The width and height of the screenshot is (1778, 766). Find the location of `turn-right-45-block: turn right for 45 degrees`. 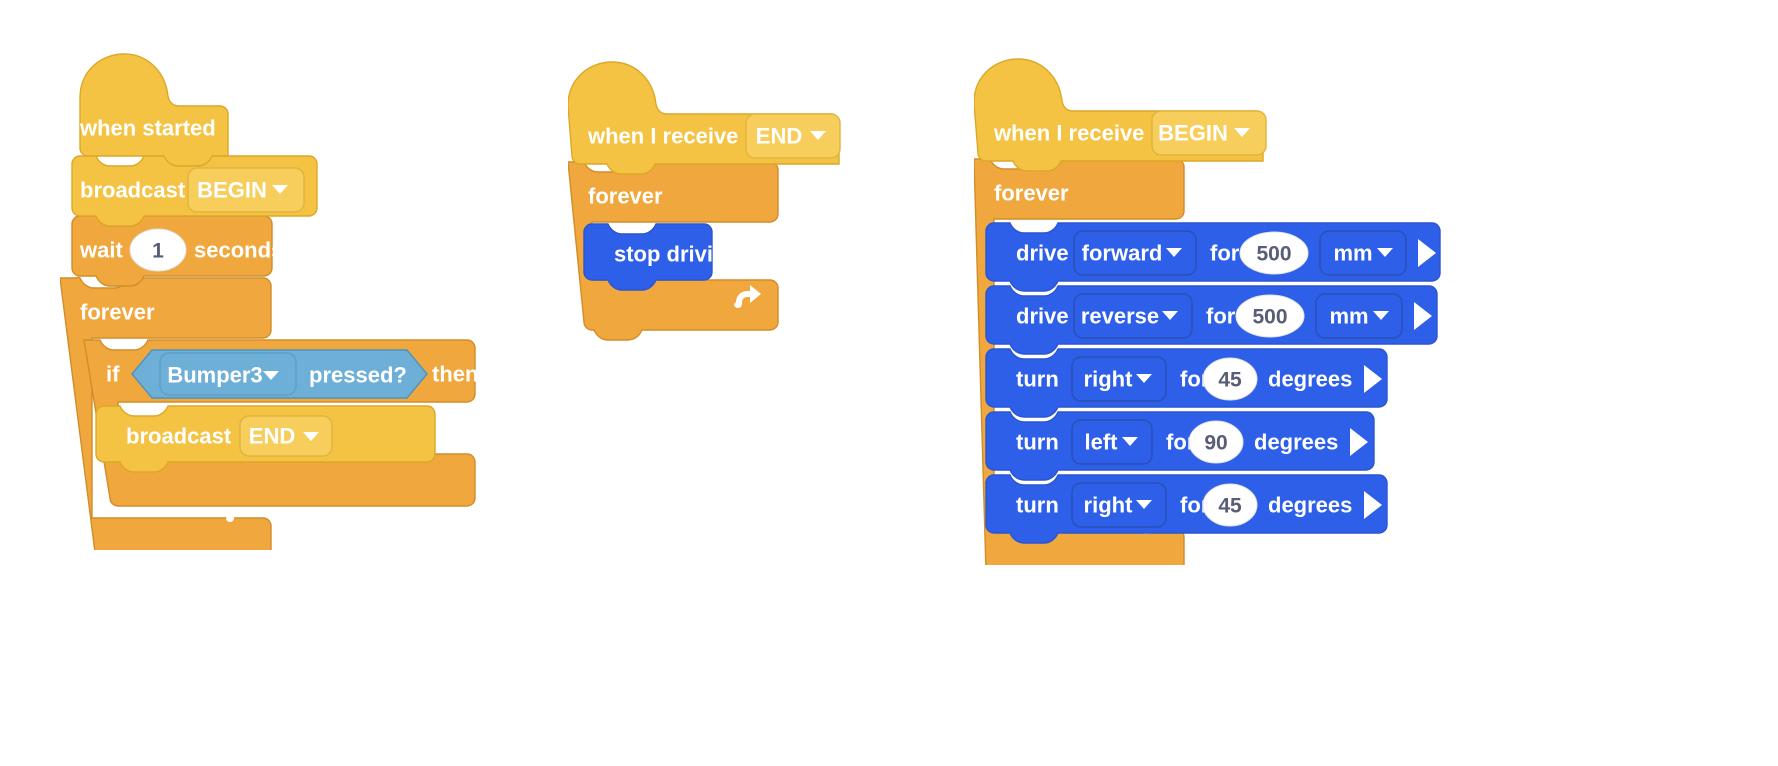

turn-right-45-block: turn right for 45 degrees is located at coordinates (1186, 383).